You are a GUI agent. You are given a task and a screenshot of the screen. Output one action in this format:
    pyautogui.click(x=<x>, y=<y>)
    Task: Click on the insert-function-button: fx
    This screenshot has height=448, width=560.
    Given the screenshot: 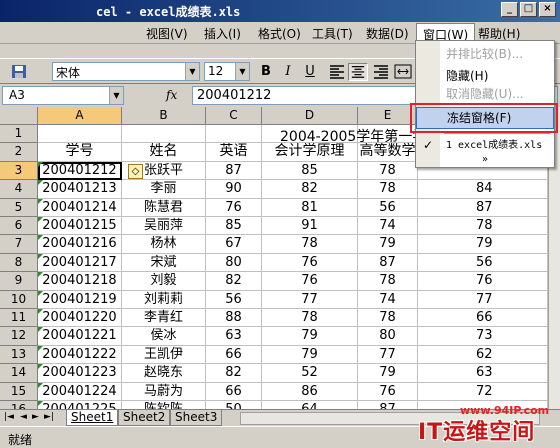 What is the action you would take?
    pyautogui.click(x=171, y=95)
    